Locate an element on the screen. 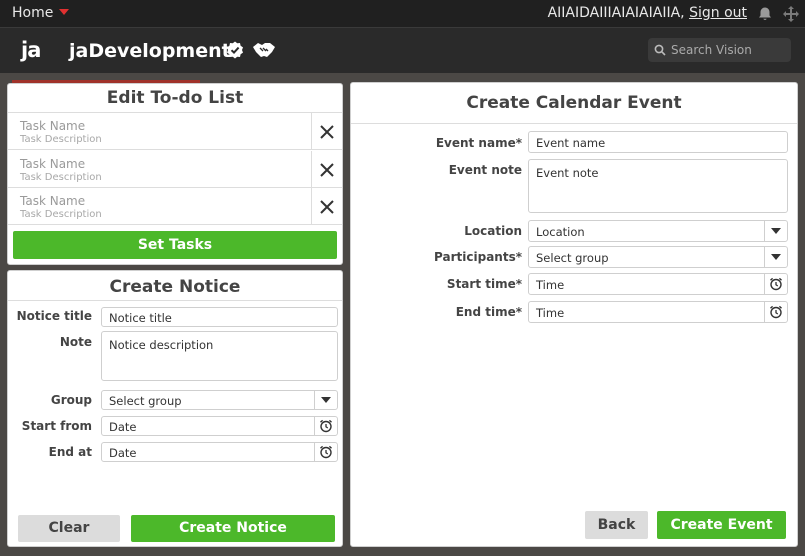 Image resolution: width=805 pixels, height=556 pixels. event-name-field: Event name is located at coordinates (658, 142).